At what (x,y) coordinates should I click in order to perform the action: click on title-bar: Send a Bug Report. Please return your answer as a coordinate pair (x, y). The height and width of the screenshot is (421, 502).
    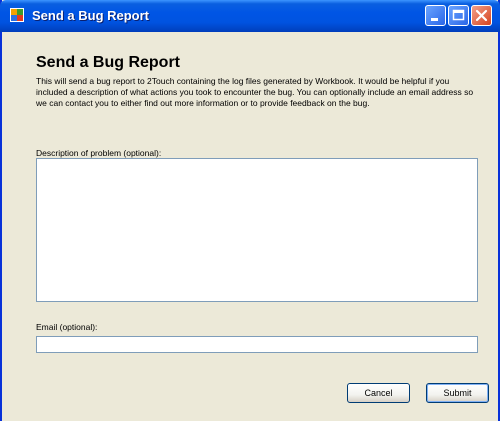
    Looking at the image, I should click on (250, 16).